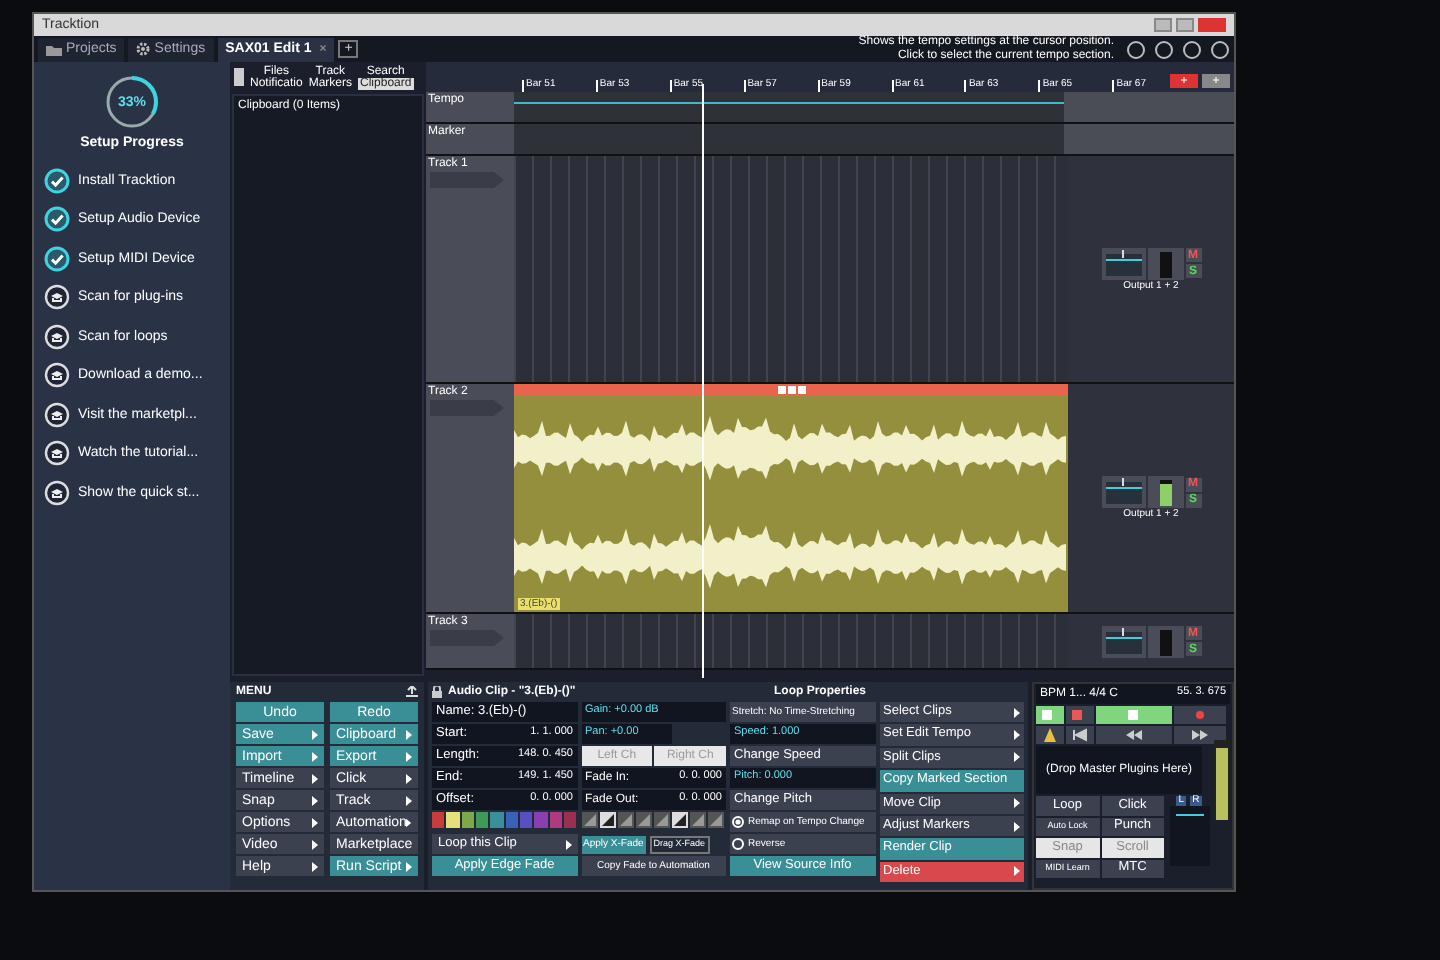  What do you see at coordinates (1080, 715) in the screenshot?
I see `record-mode-icon` at bounding box center [1080, 715].